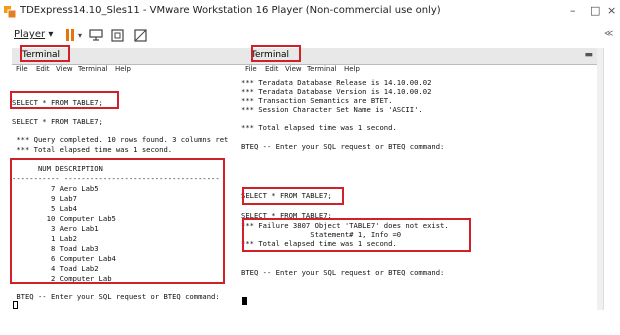 Image resolution: width=620 pixels, height=335 pixels. What do you see at coordinates (419, 56) in the screenshot?
I see `right-tab-strip: Terminal ▬` at bounding box center [419, 56].